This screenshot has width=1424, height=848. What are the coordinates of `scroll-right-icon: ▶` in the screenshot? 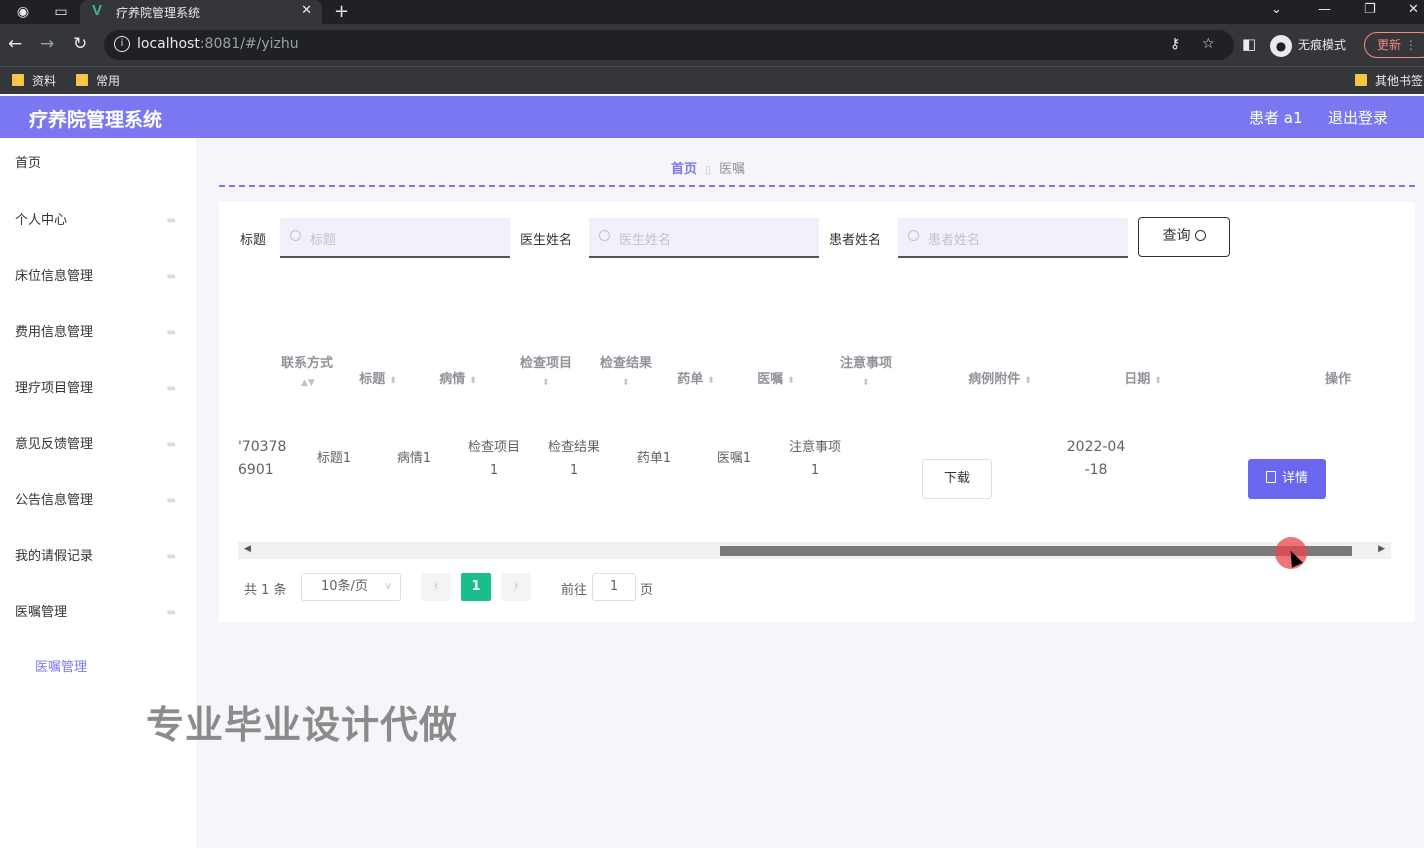 It's located at (1381, 549).